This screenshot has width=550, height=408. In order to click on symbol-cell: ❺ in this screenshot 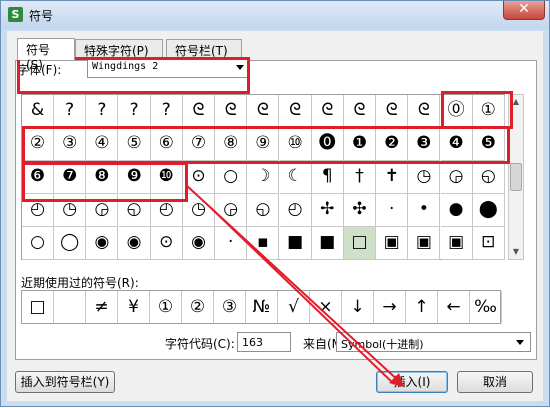, I will do `click(488, 144)`.